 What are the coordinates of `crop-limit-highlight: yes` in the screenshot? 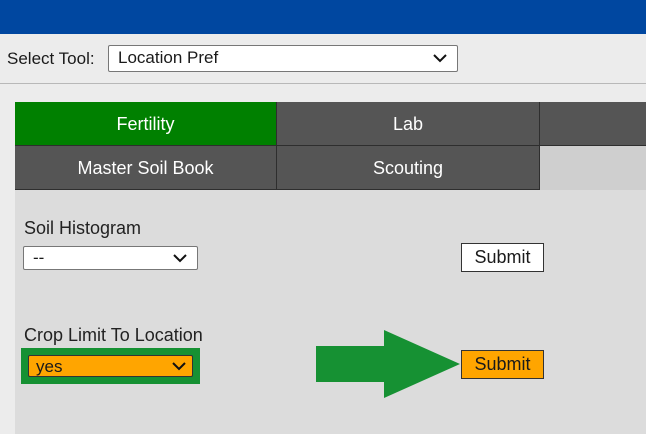 It's located at (110, 366).